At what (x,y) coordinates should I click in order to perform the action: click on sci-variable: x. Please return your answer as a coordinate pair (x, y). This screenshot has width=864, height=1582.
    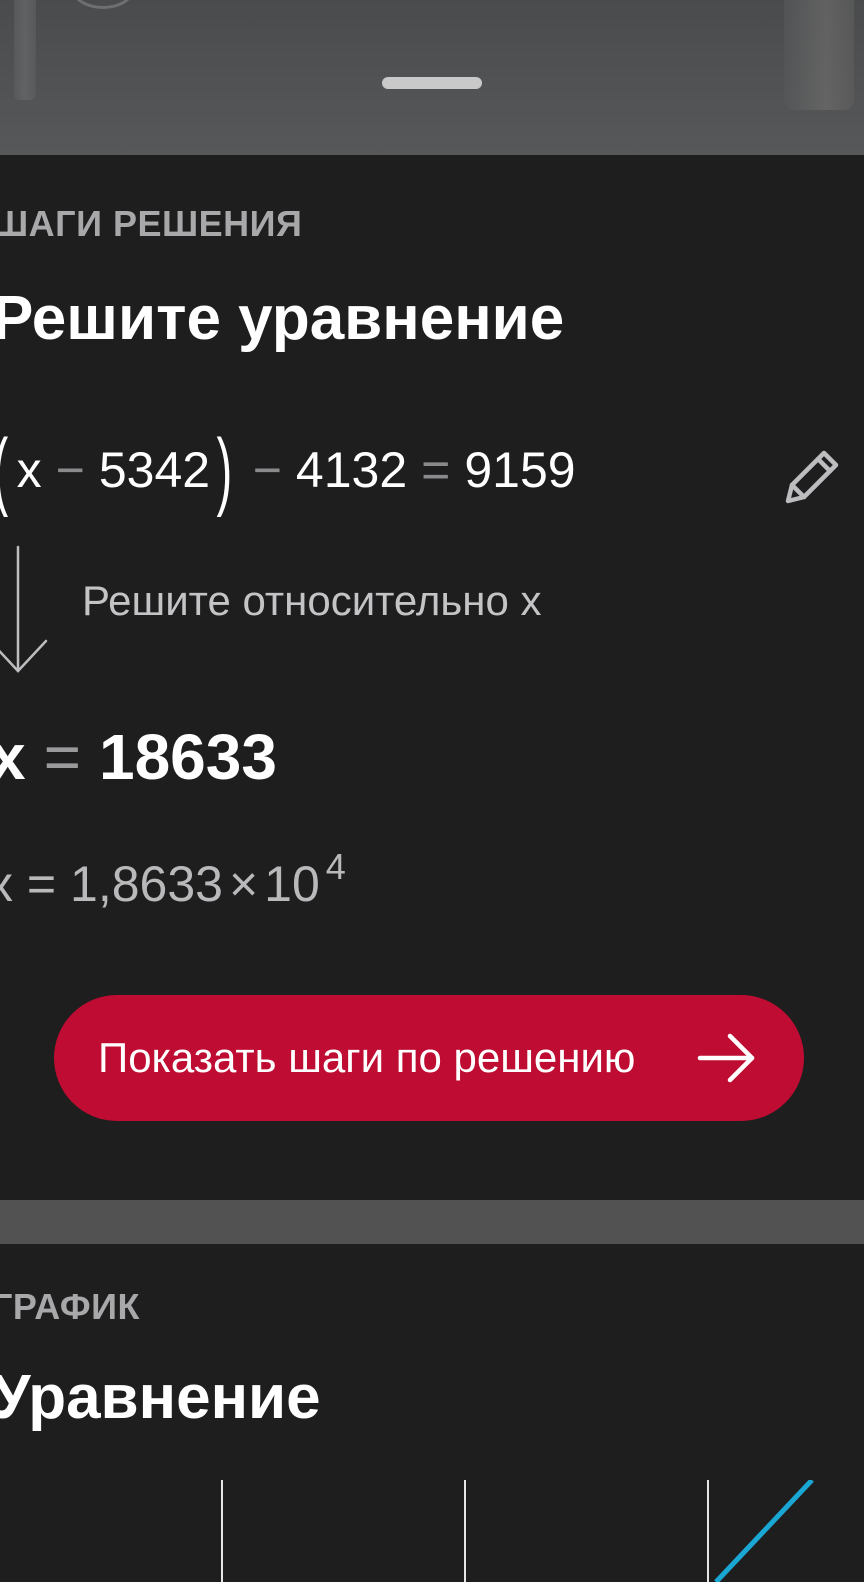
    Looking at the image, I should click on (6, 884).